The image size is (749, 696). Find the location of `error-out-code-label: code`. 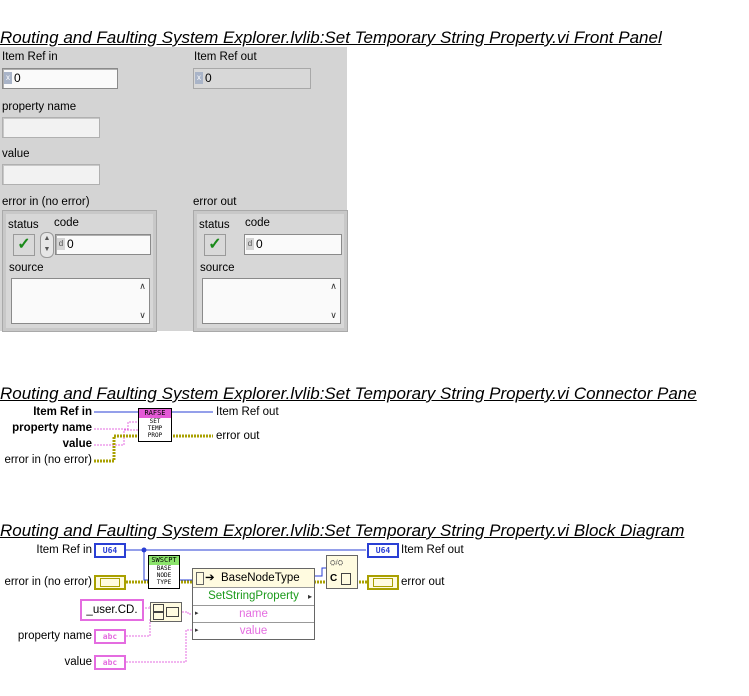

error-out-code-label: code is located at coordinates (257, 223).